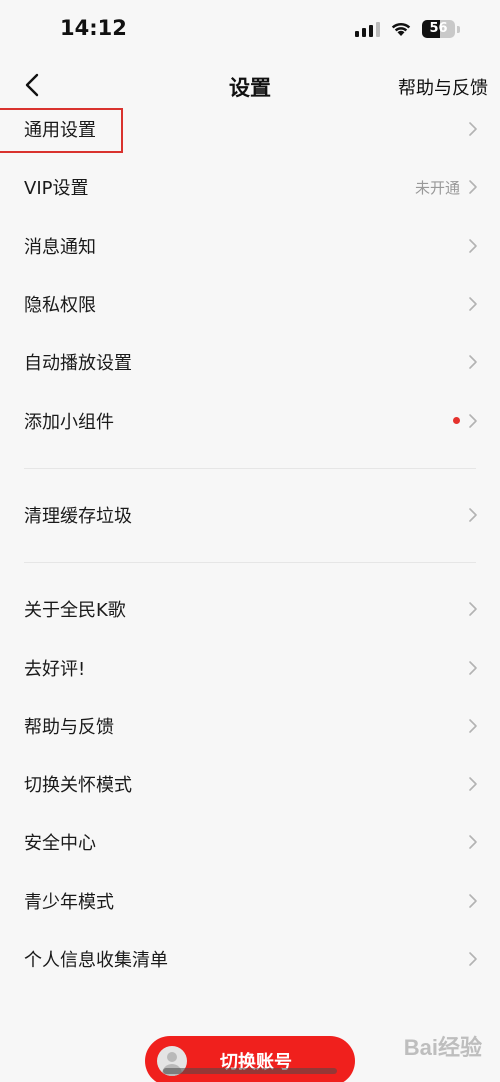 This screenshot has height=1082, width=500. I want to click on wifi-icon, so click(401, 29).